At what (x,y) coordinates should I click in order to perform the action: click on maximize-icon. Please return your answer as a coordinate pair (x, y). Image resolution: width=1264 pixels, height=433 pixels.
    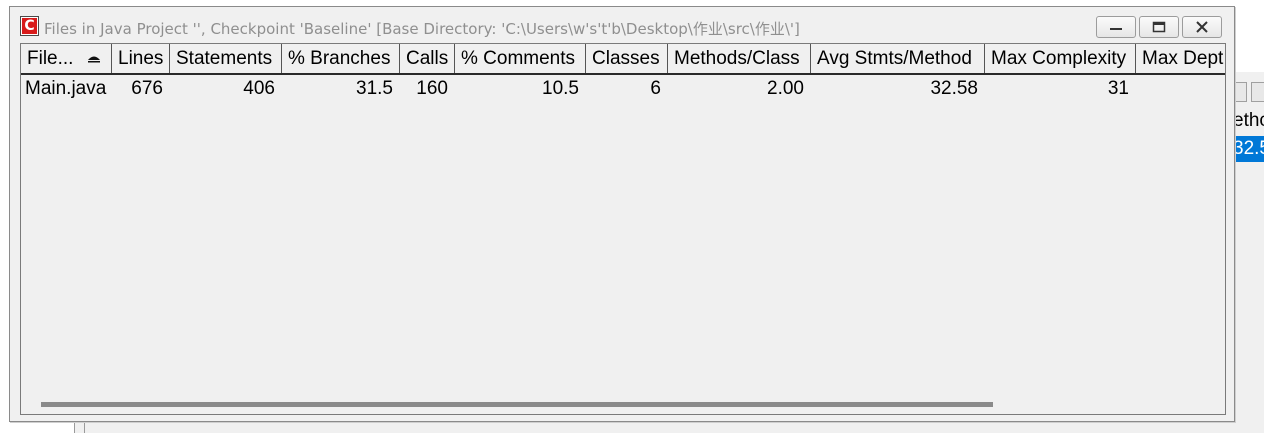
    Looking at the image, I should click on (1159, 27).